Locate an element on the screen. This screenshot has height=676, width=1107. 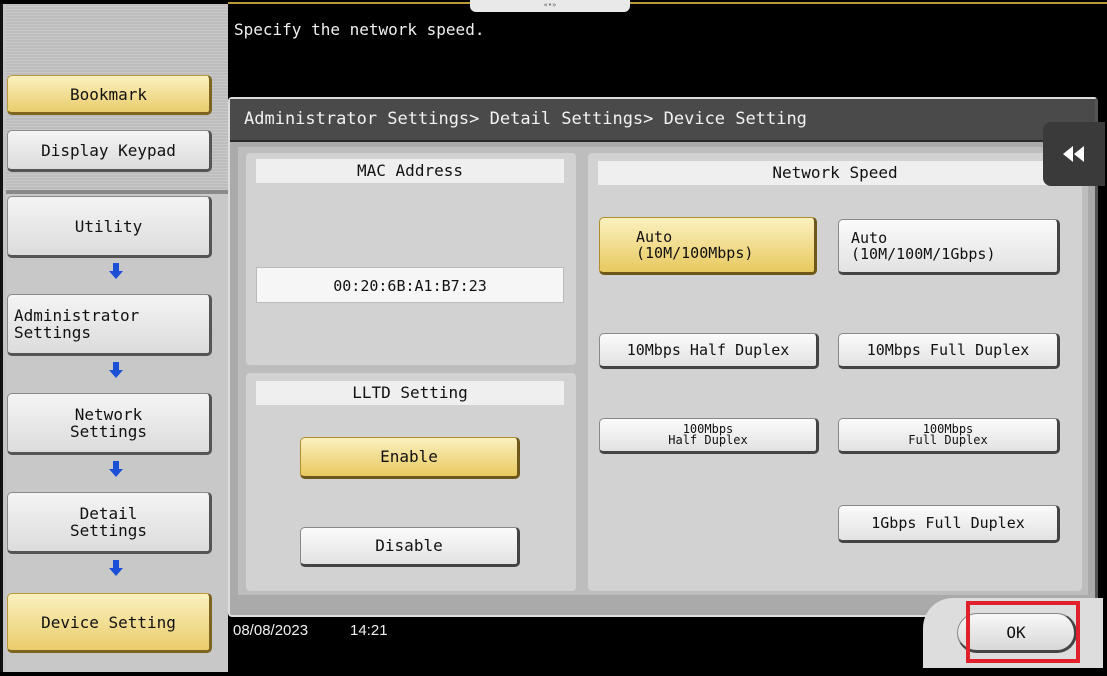
lltd-disable-button: Disable is located at coordinates (410, 547).